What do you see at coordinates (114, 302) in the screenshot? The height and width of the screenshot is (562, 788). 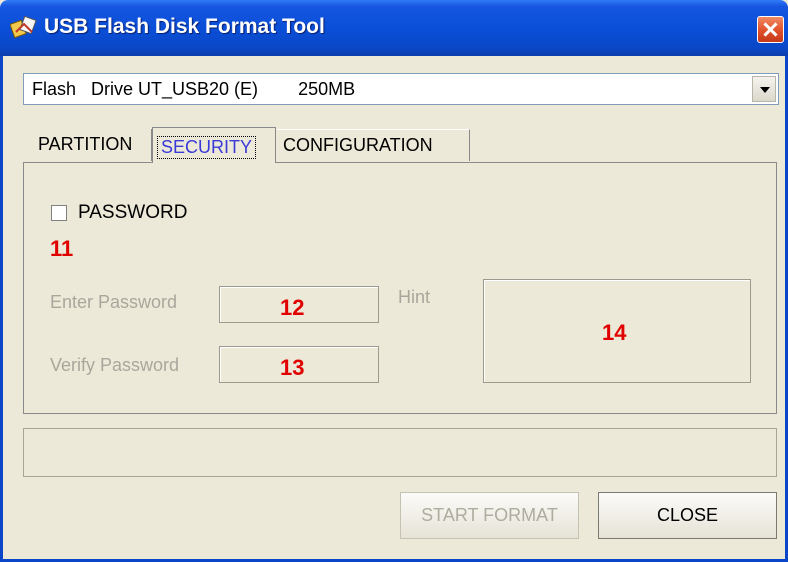 I see `enter-password-label: Enter Password` at bounding box center [114, 302].